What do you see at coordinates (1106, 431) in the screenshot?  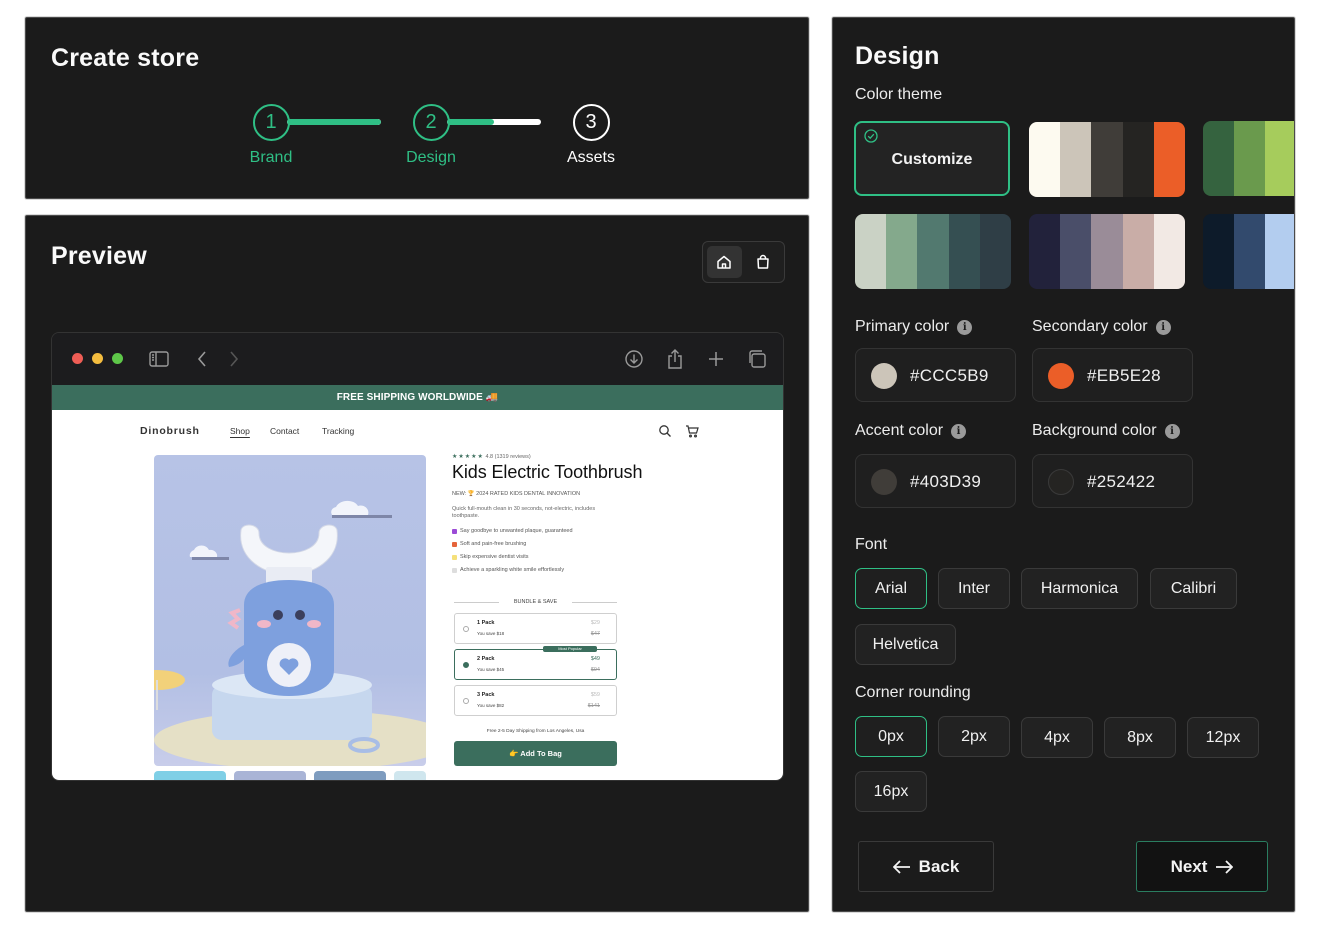 I see `background-color-label: Background color i` at bounding box center [1106, 431].